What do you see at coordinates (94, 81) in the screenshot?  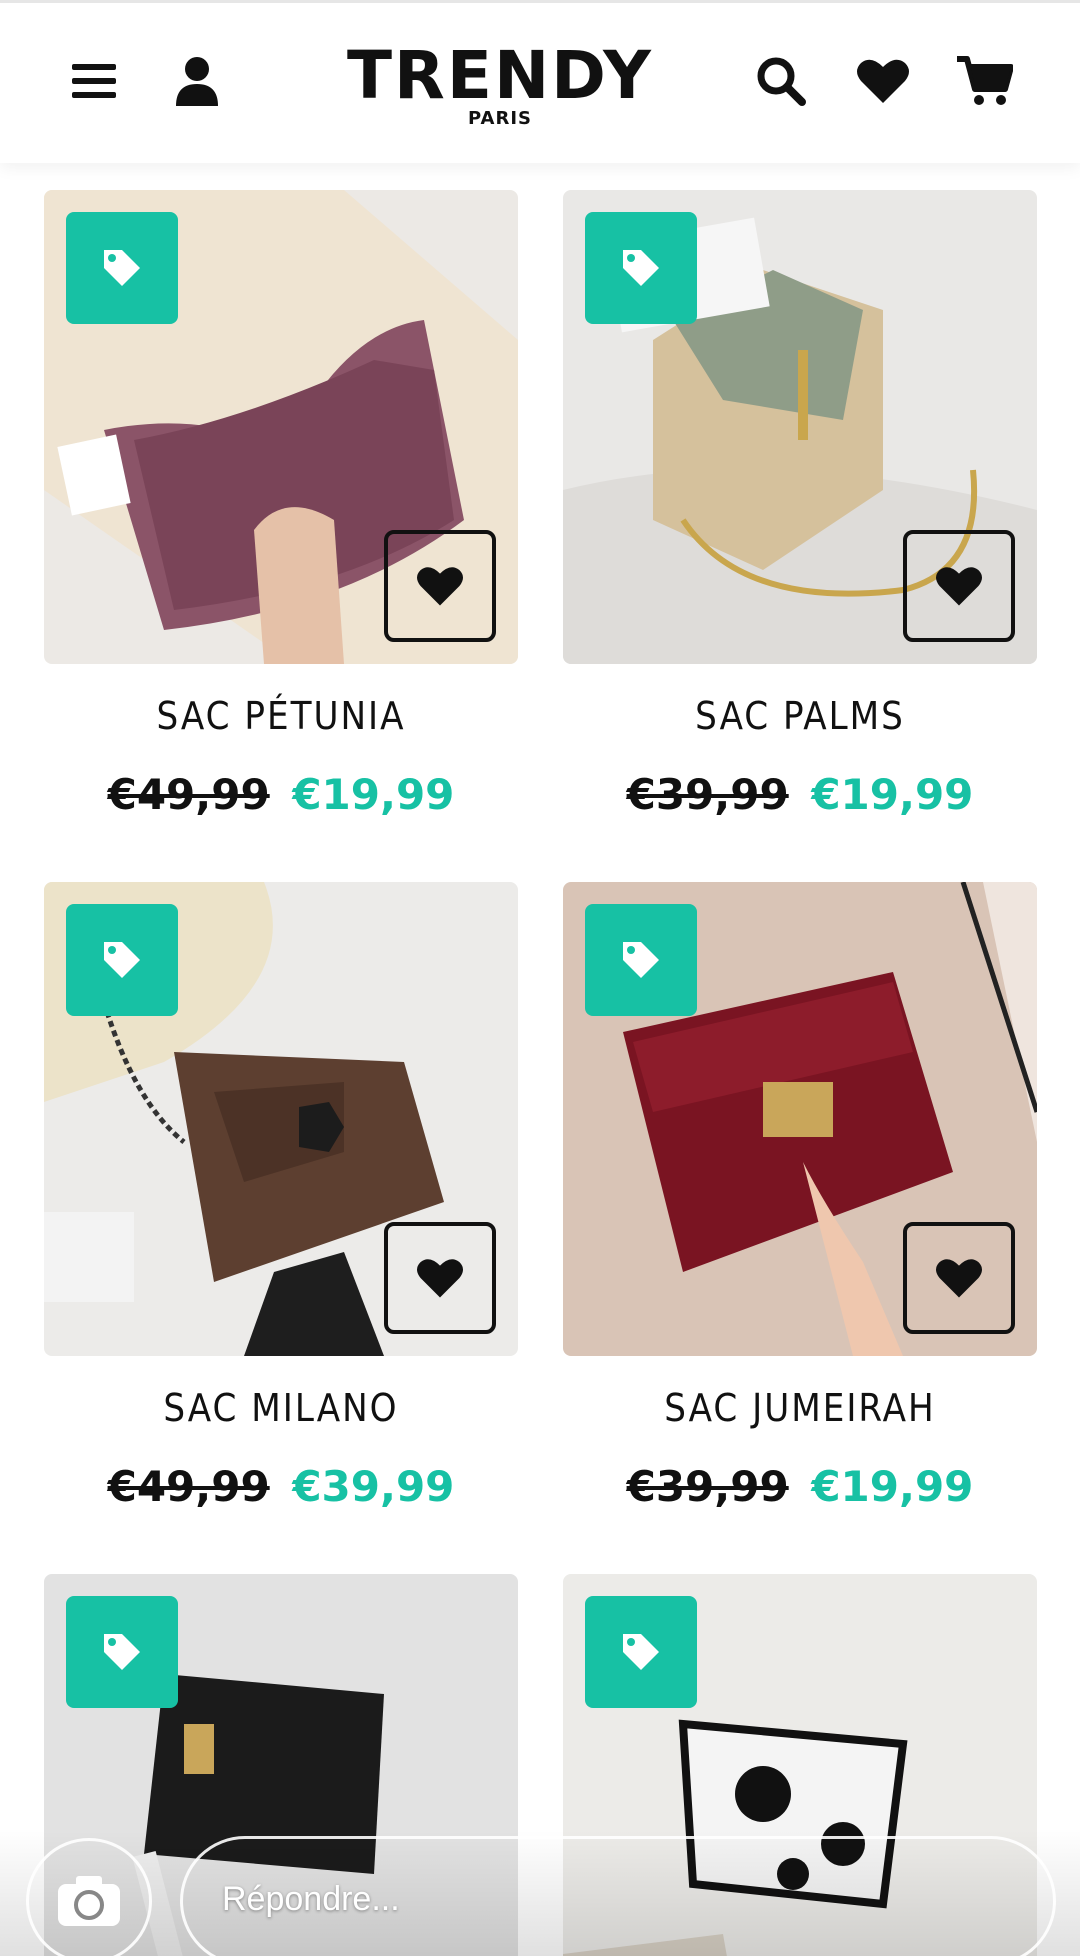 I see `menu-icon` at bounding box center [94, 81].